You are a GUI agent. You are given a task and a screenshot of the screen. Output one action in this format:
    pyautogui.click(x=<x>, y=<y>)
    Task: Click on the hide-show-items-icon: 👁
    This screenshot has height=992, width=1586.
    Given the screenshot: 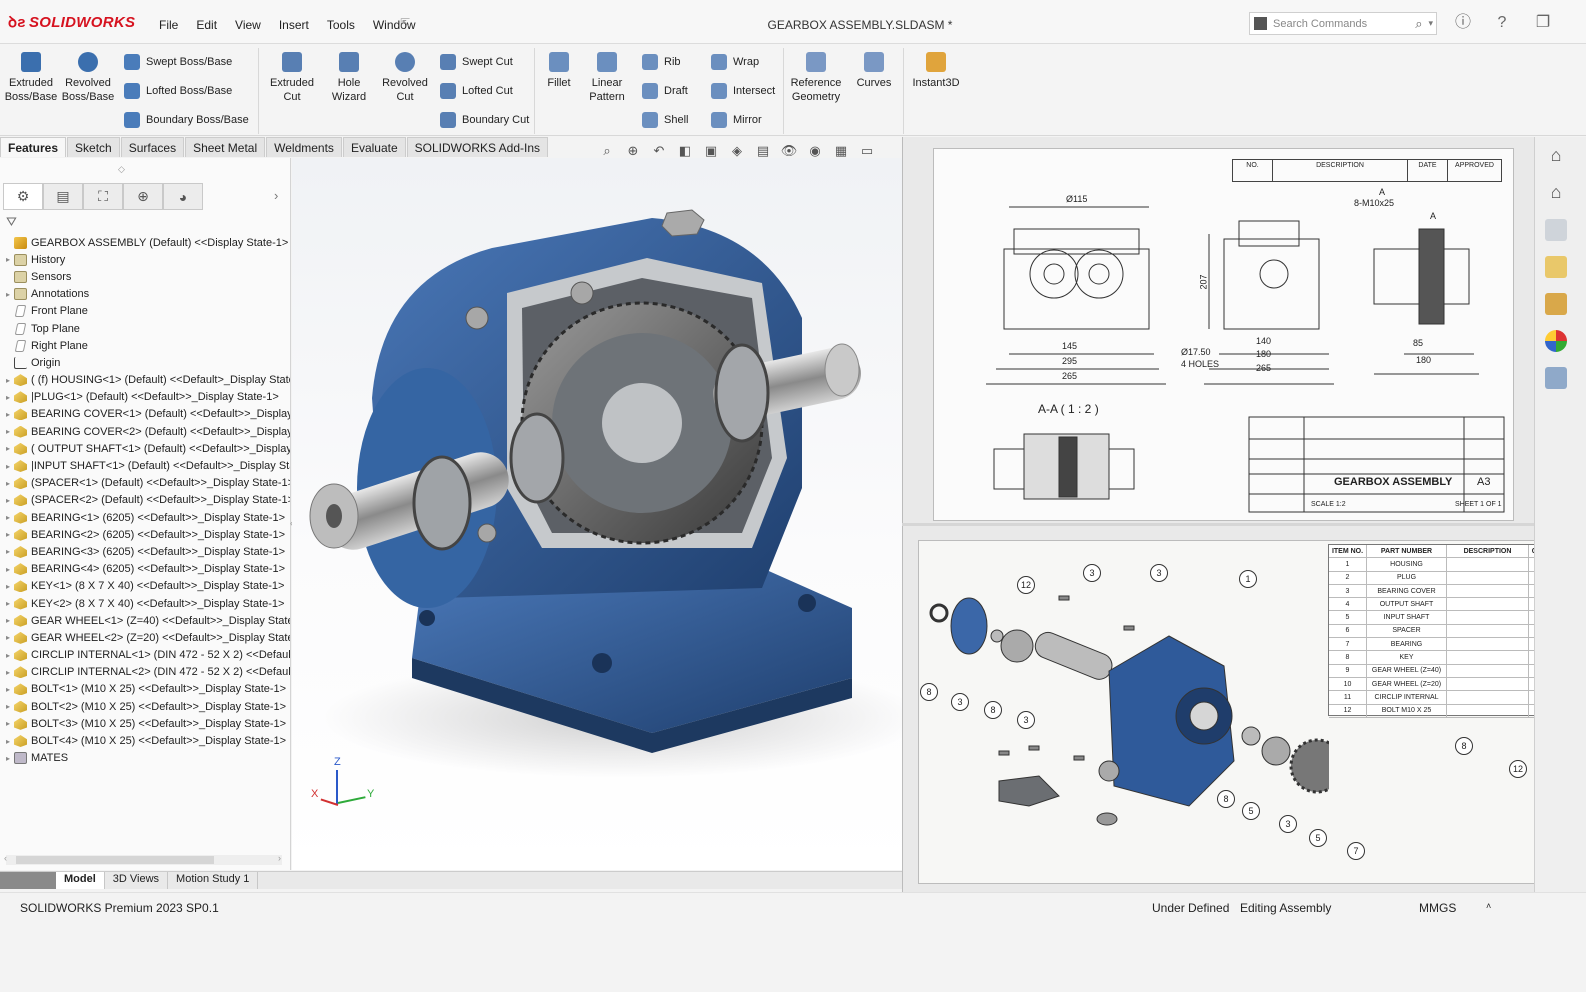 What is the action you would take?
    pyautogui.click(x=789, y=151)
    